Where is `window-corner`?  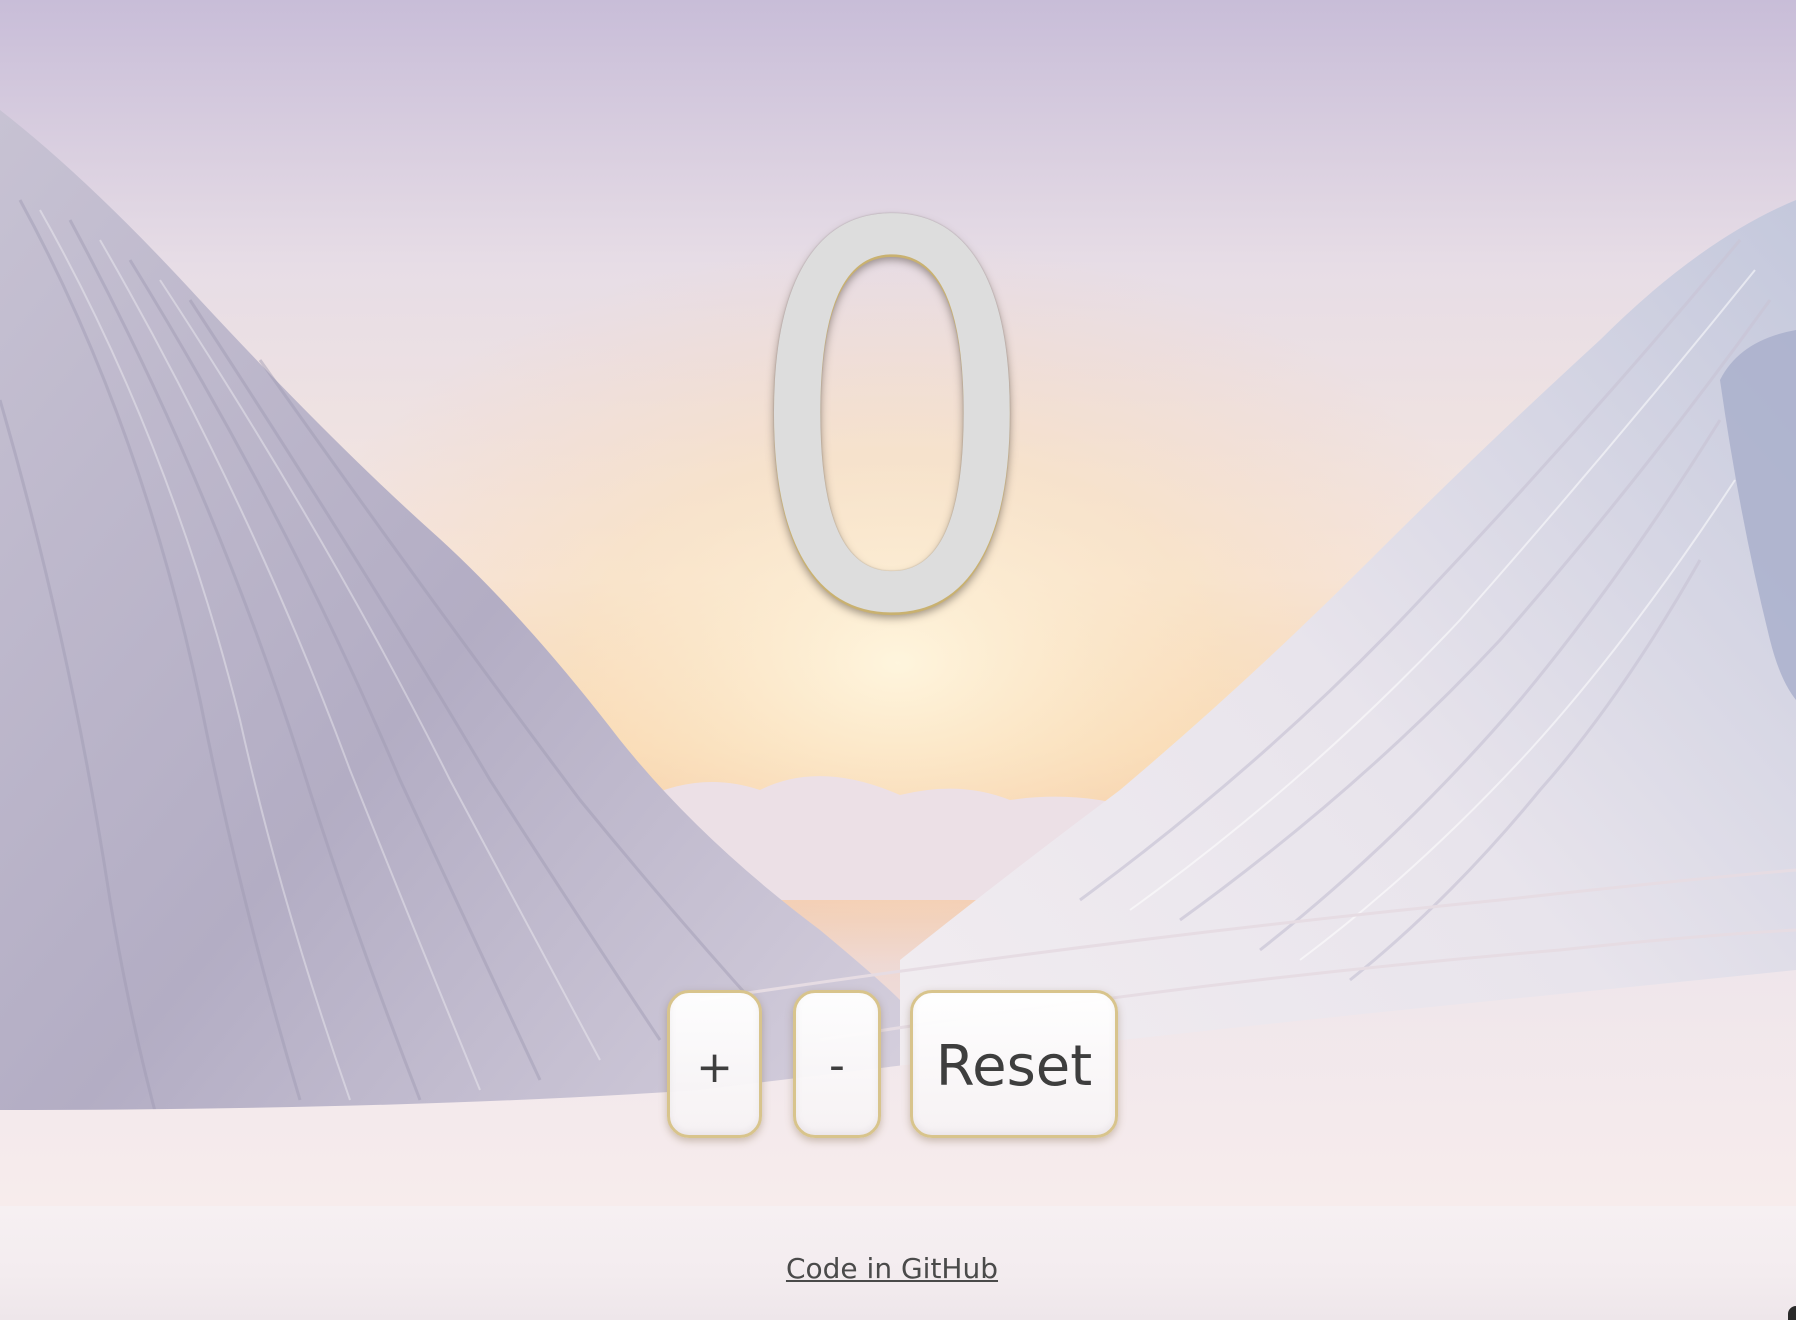 window-corner is located at coordinates (1792, 1313).